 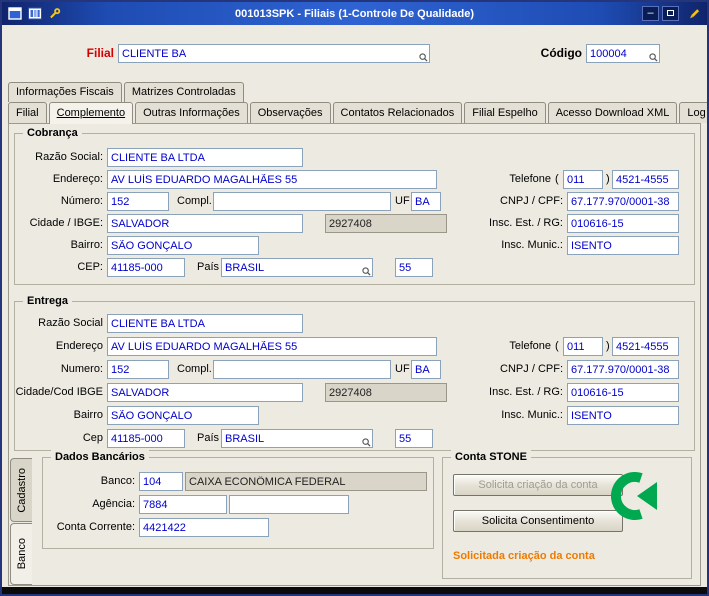 What do you see at coordinates (505, 112) in the screenshot?
I see `tab-filial-espelho: Filial Espelho` at bounding box center [505, 112].